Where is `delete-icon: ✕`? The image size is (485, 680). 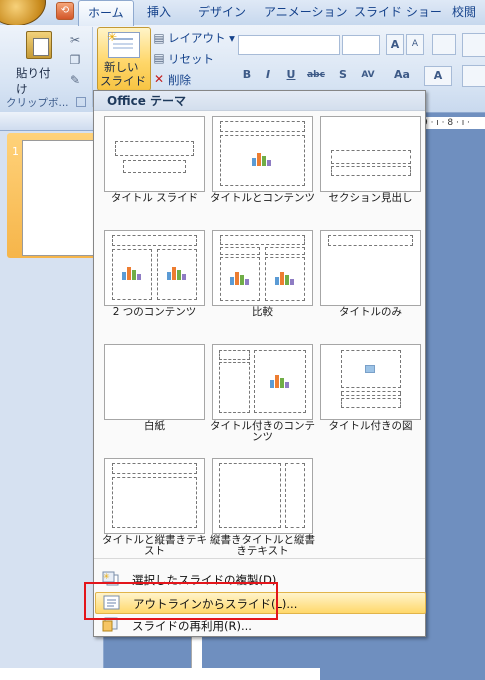
delete-icon: ✕ is located at coordinates (159, 79).